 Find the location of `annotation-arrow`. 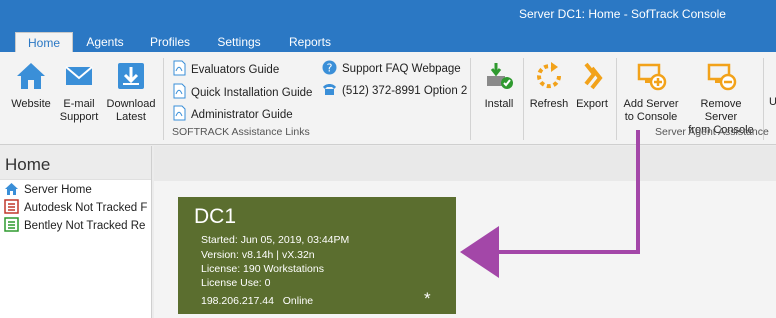

annotation-arrow is located at coordinates (550, 204).